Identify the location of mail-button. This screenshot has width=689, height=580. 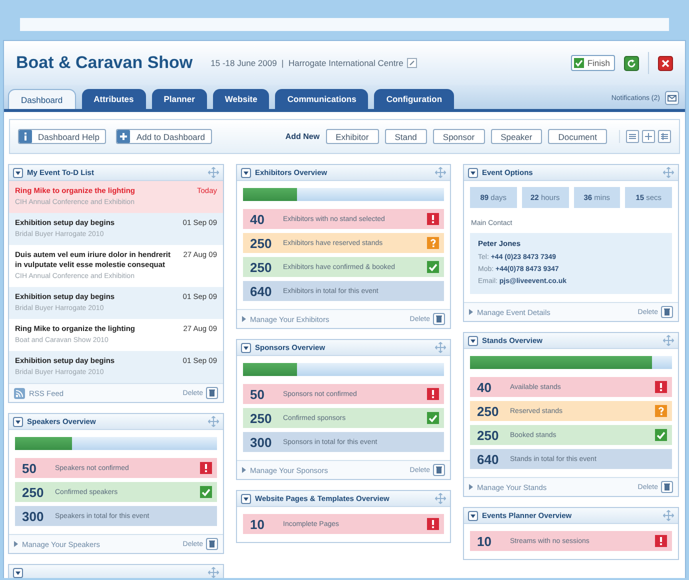
(672, 98).